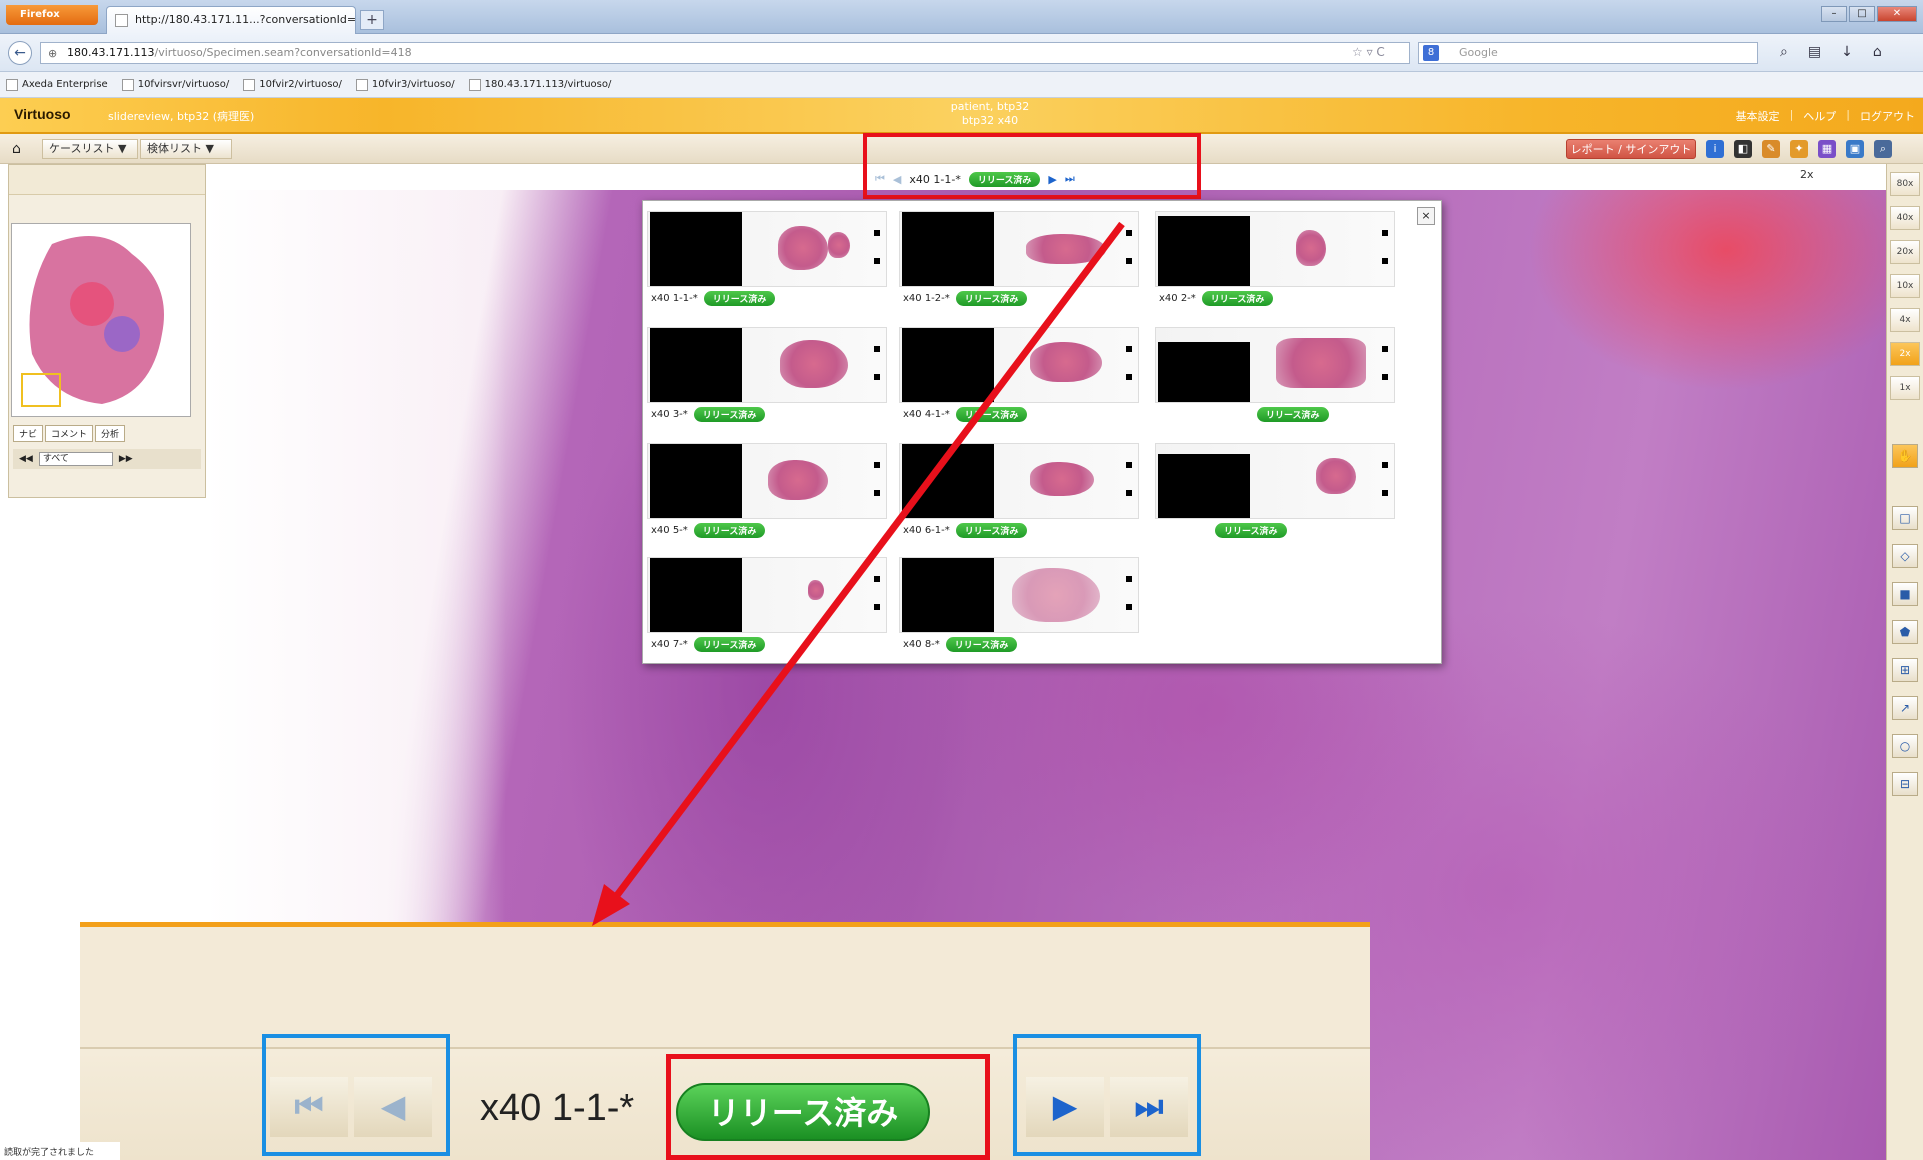 Image resolution: width=1923 pixels, height=1160 pixels. I want to click on slide-meta: リリース済み, so click(1290, 414).